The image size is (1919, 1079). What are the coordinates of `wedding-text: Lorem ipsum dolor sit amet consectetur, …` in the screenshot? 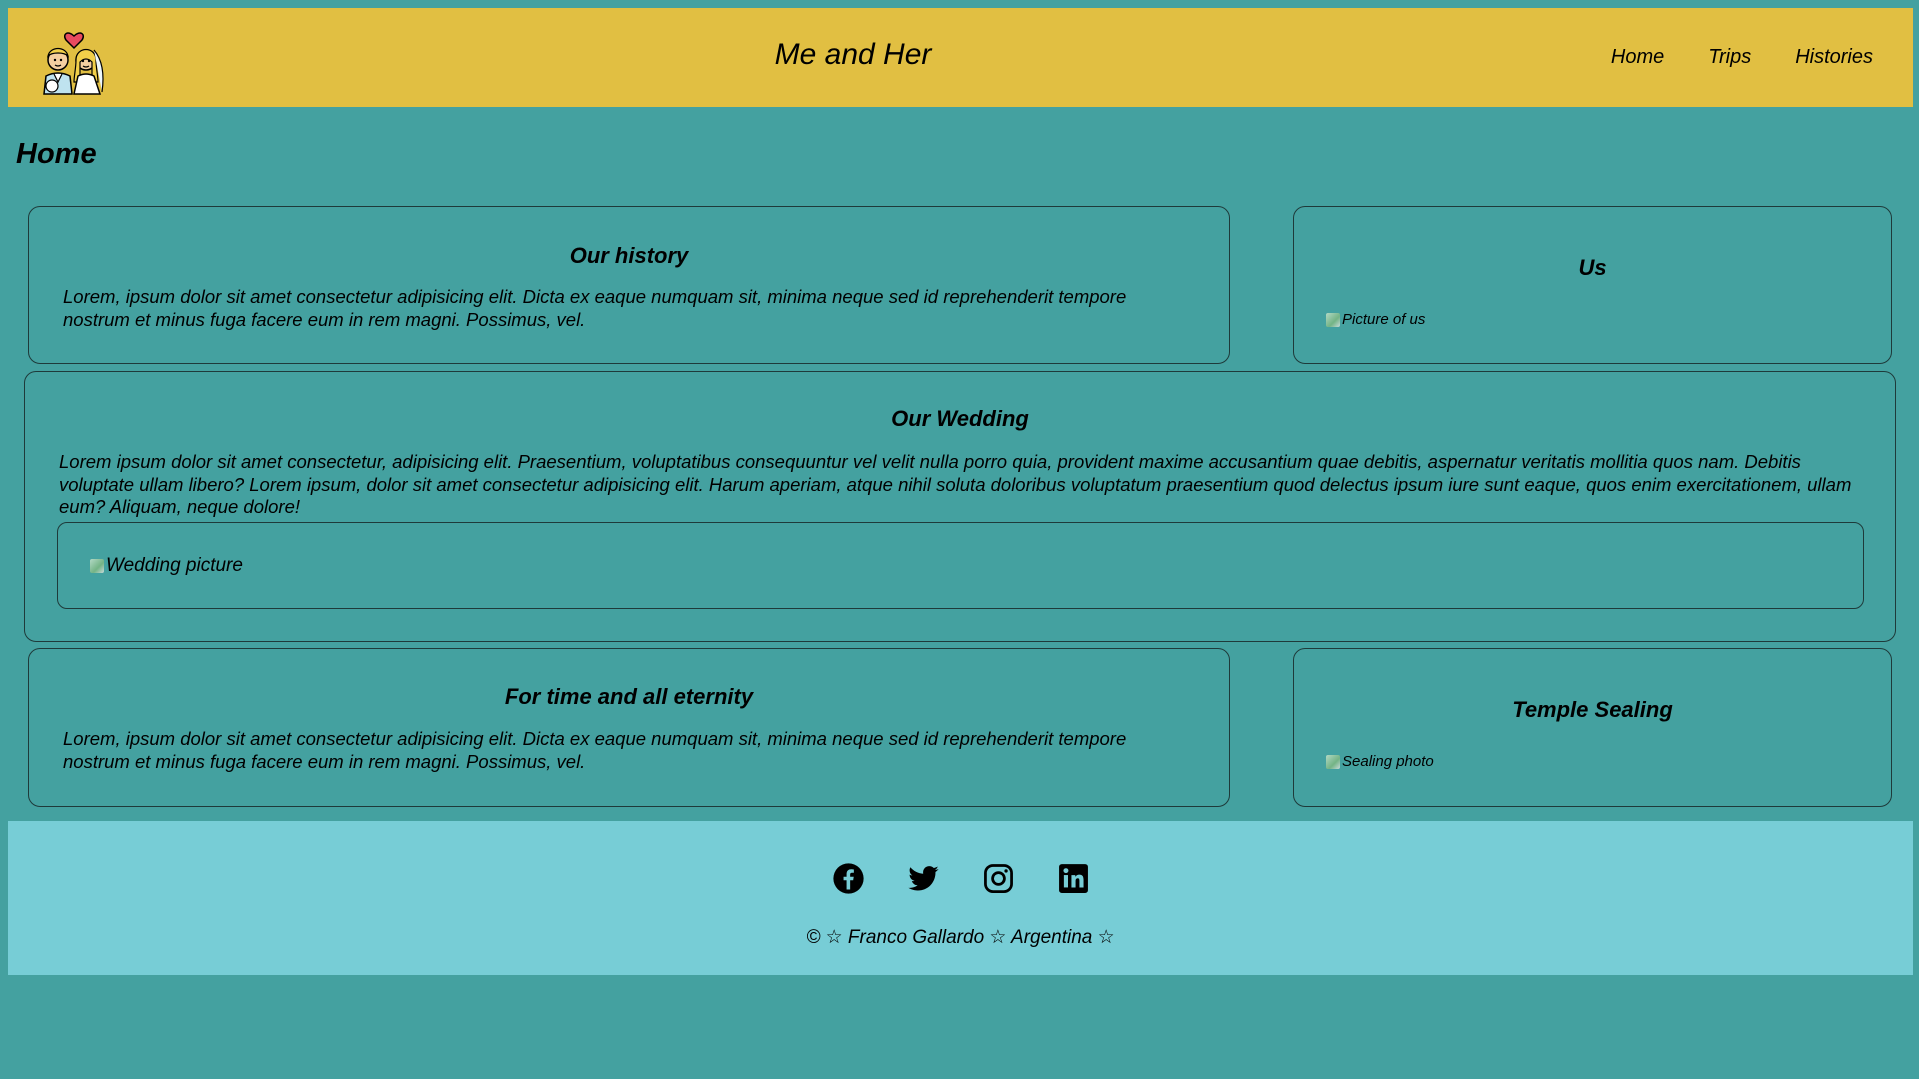 It's located at (955, 484).